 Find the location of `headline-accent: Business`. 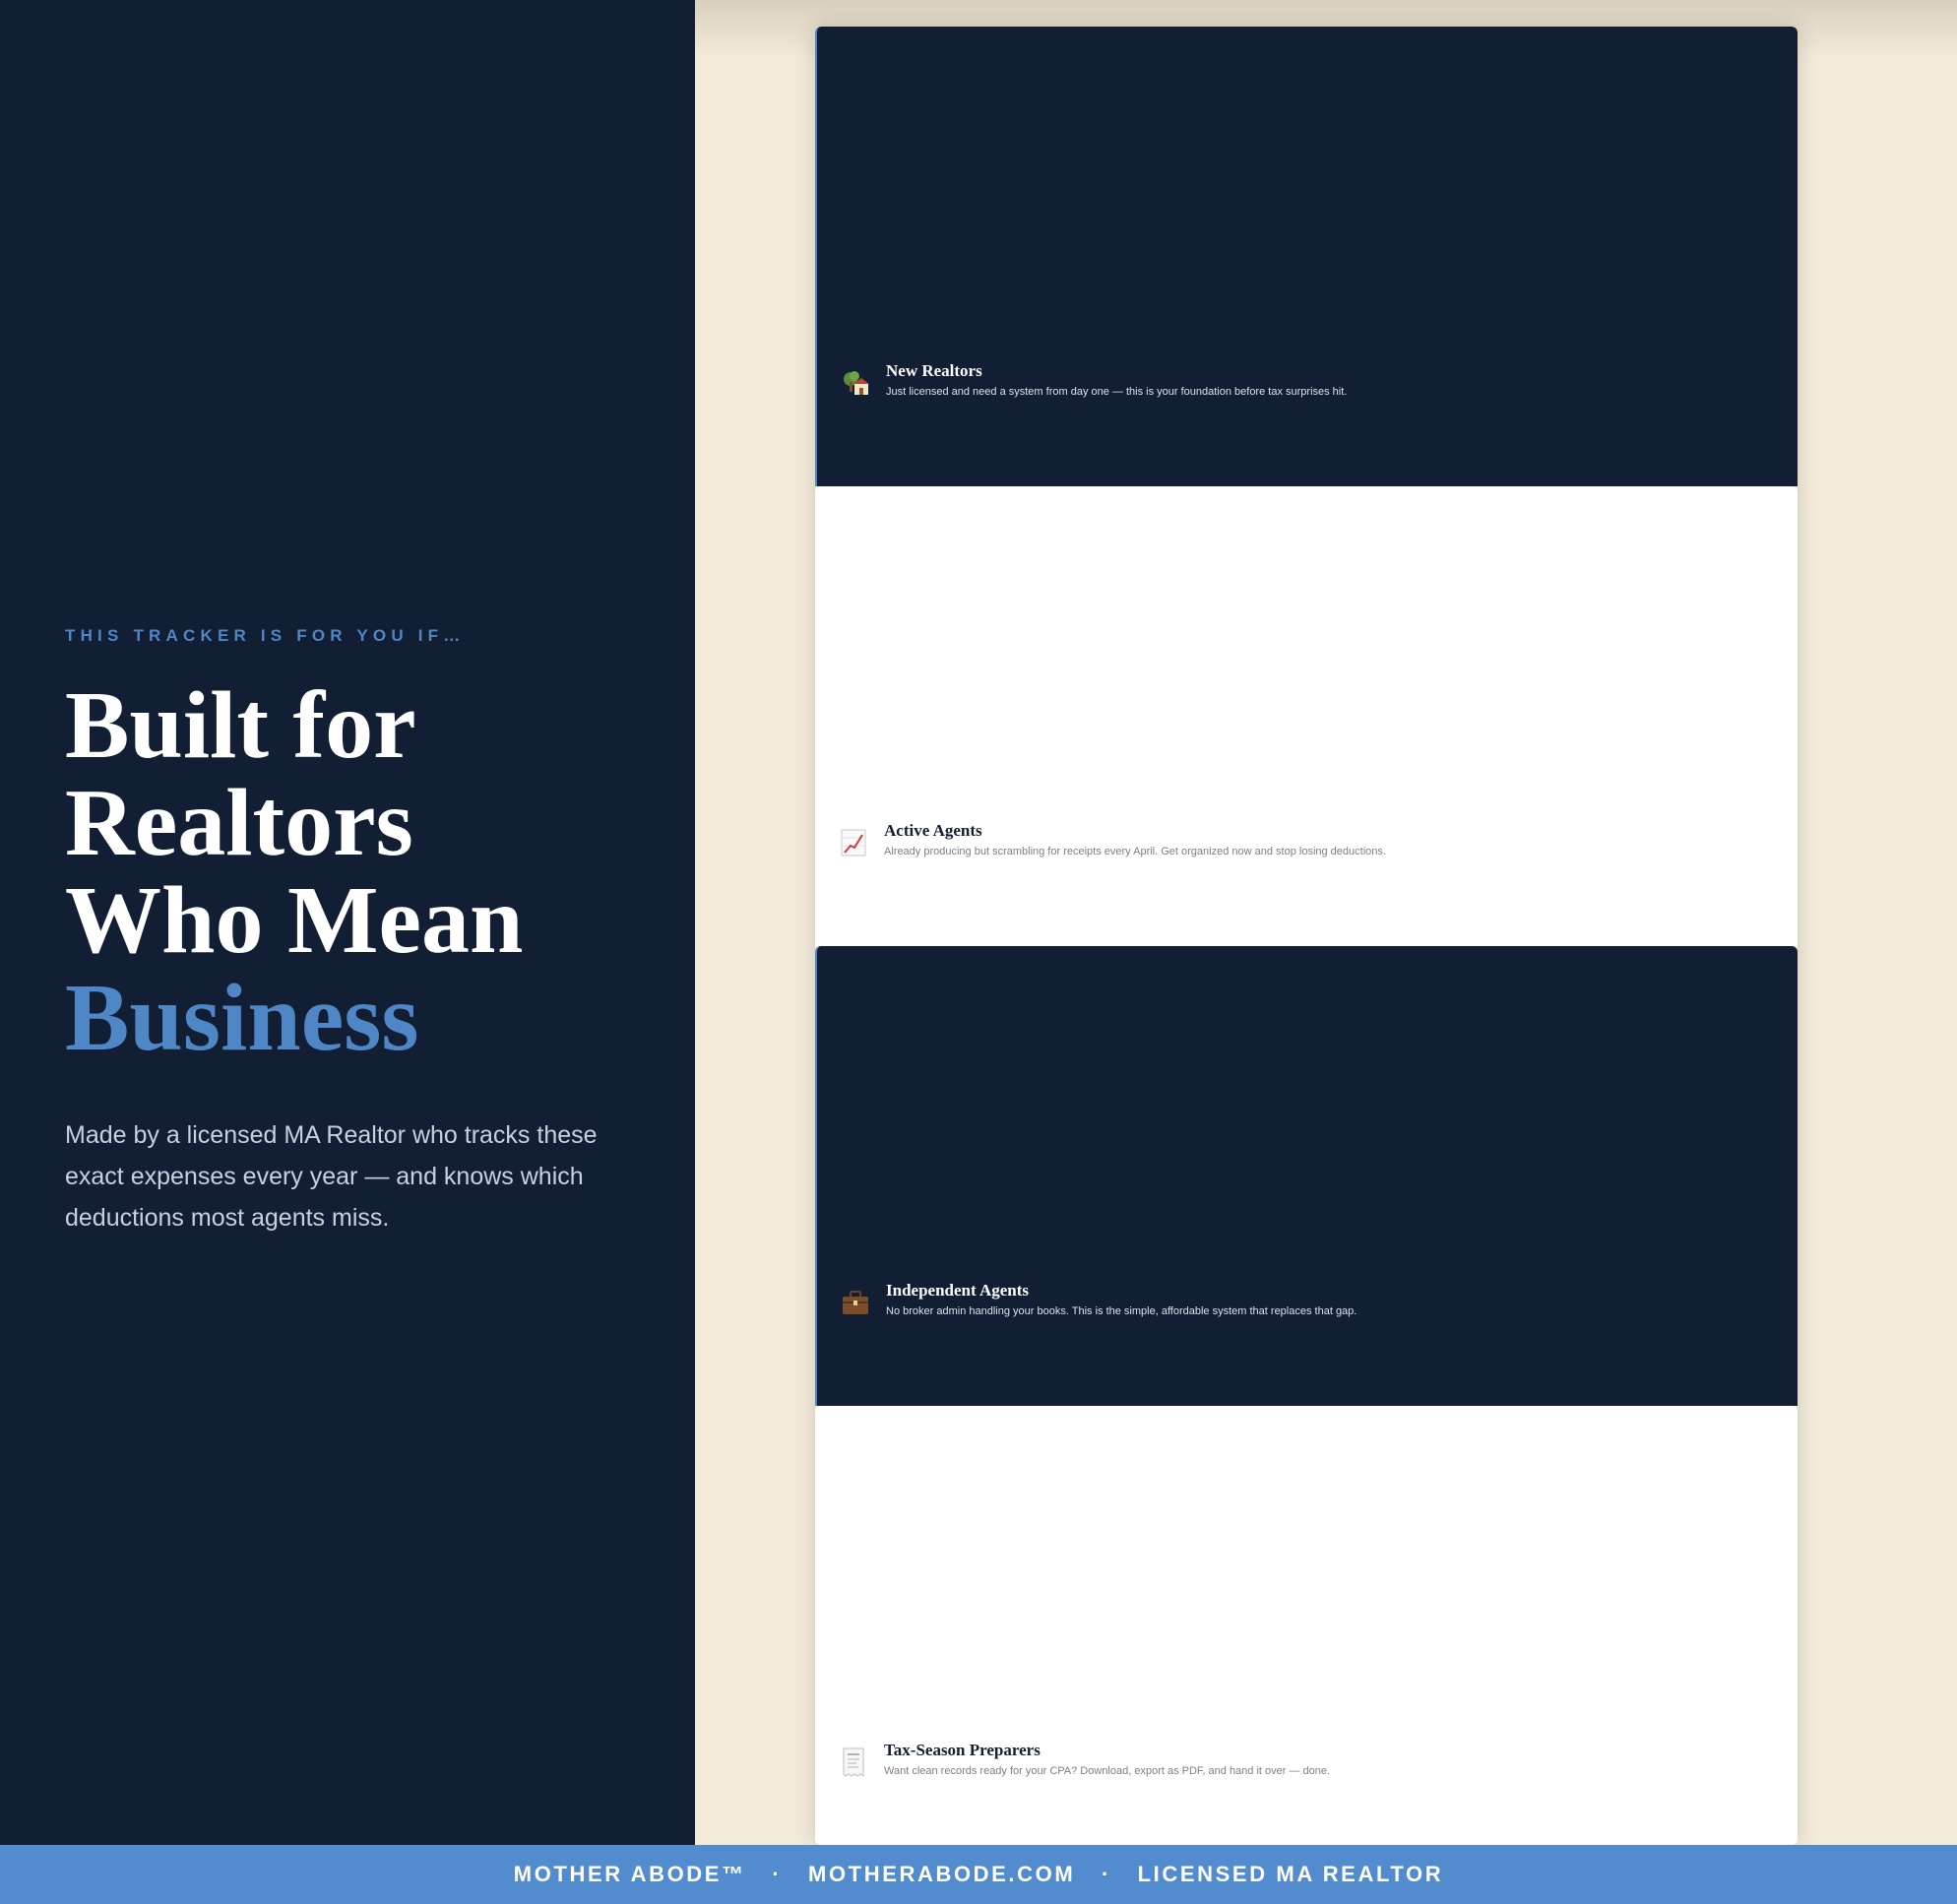

headline-accent: Business is located at coordinates (242, 1018).